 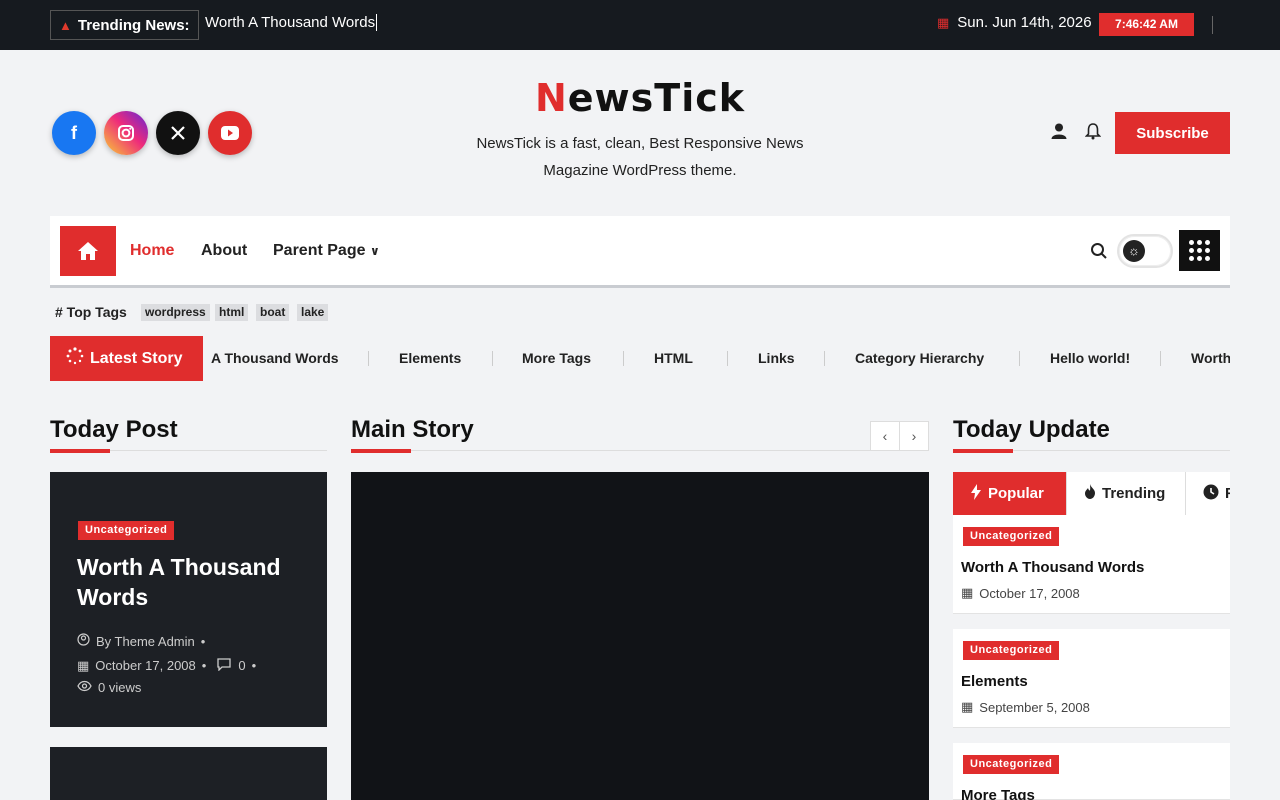 I want to click on comment-icon, so click(x=224, y=665).